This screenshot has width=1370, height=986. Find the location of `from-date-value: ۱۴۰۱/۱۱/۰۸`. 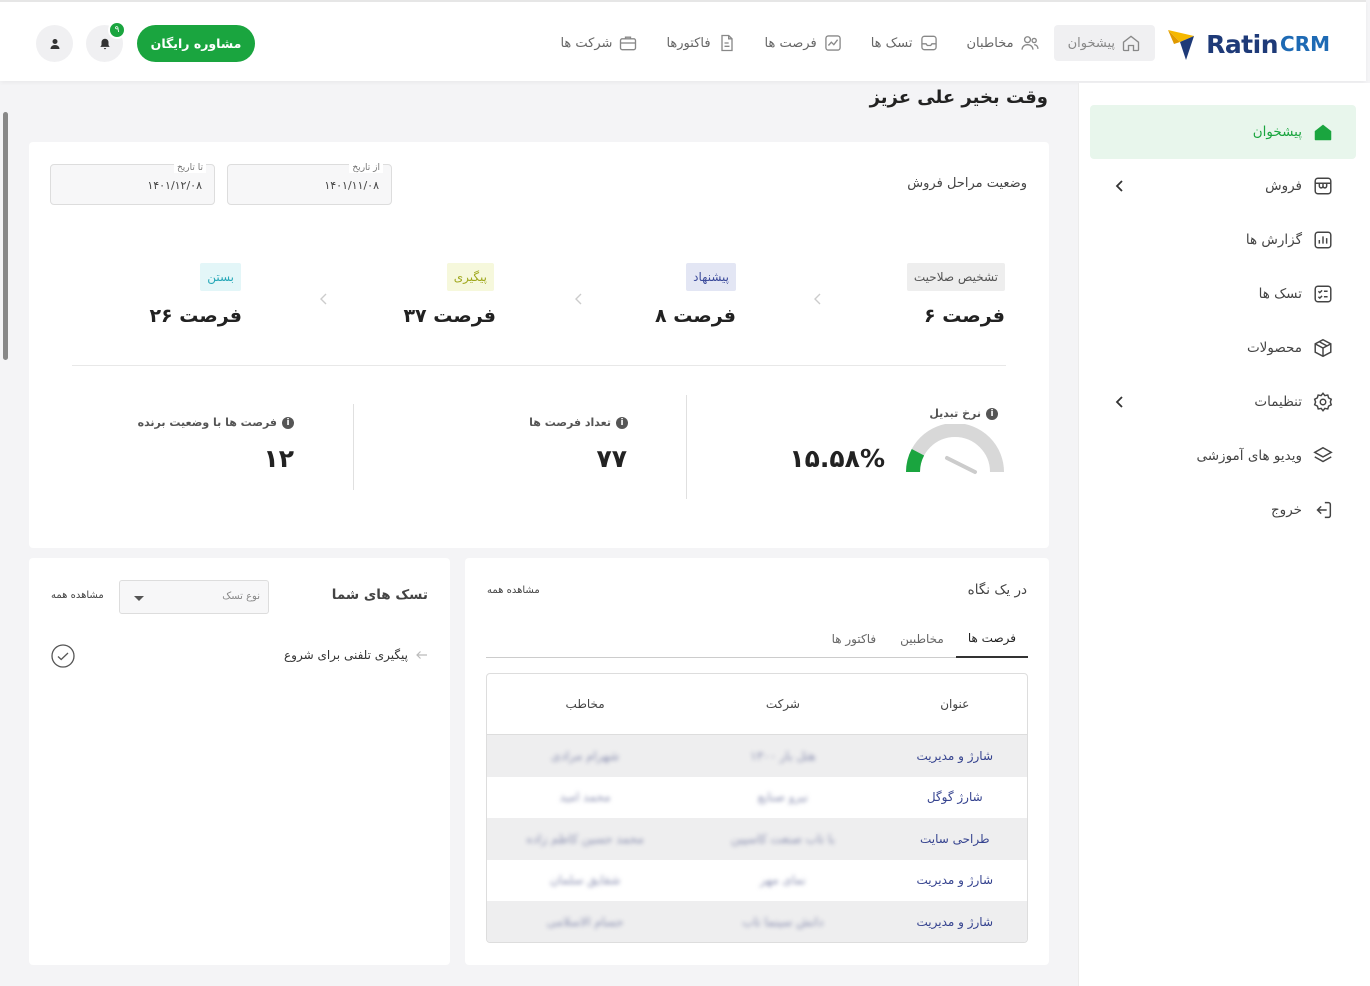

from-date-value: ۱۴۰۱/۱۱/۰۸ is located at coordinates (351, 185).